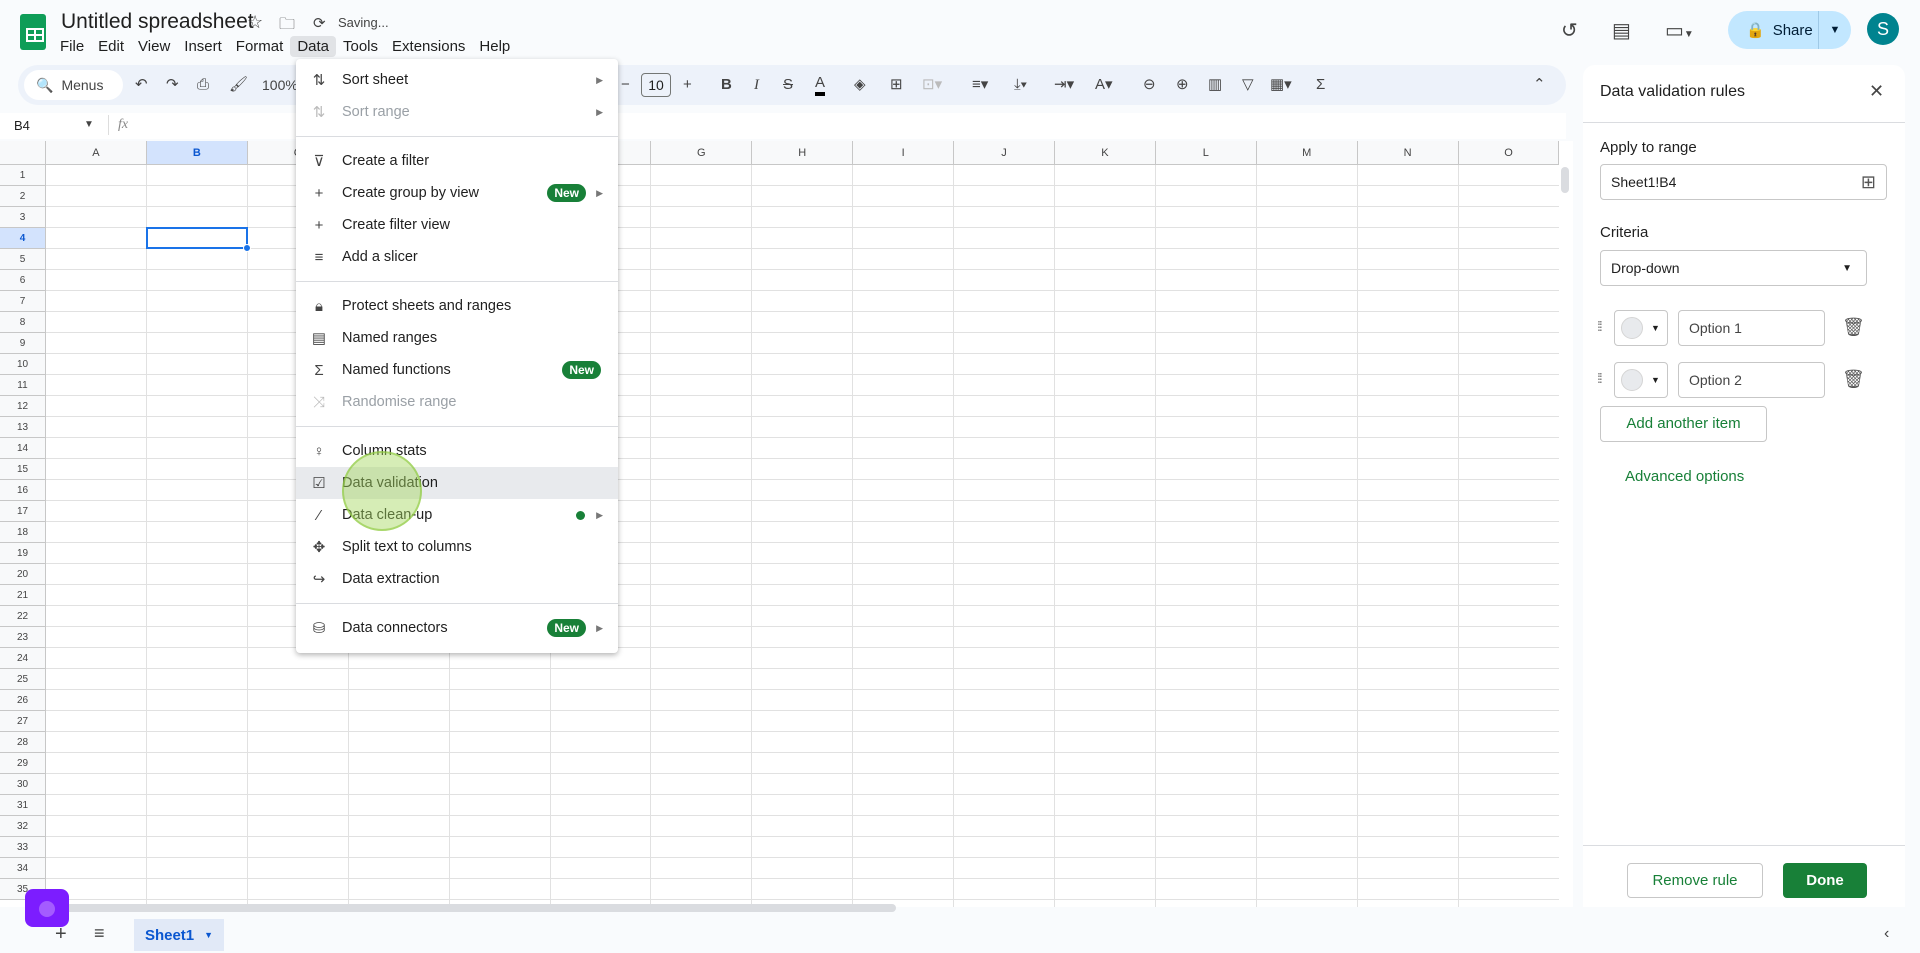 Image resolution: width=1920 pixels, height=953 pixels. What do you see at coordinates (280, 85) in the screenshot?
I see `zoom-select: 100%` at bounding box center [280, 85].